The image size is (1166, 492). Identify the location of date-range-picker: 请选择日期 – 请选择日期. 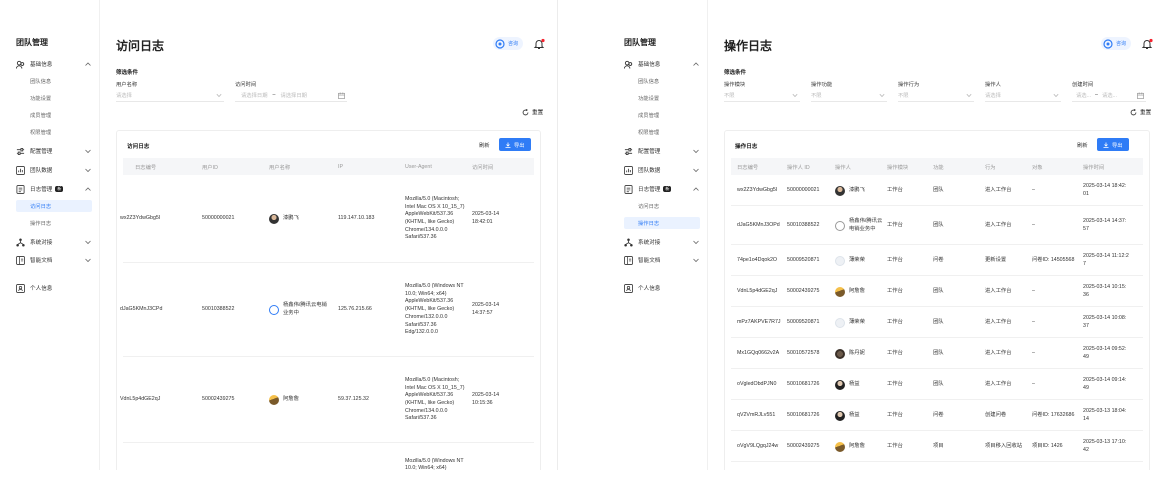
(291, 95).